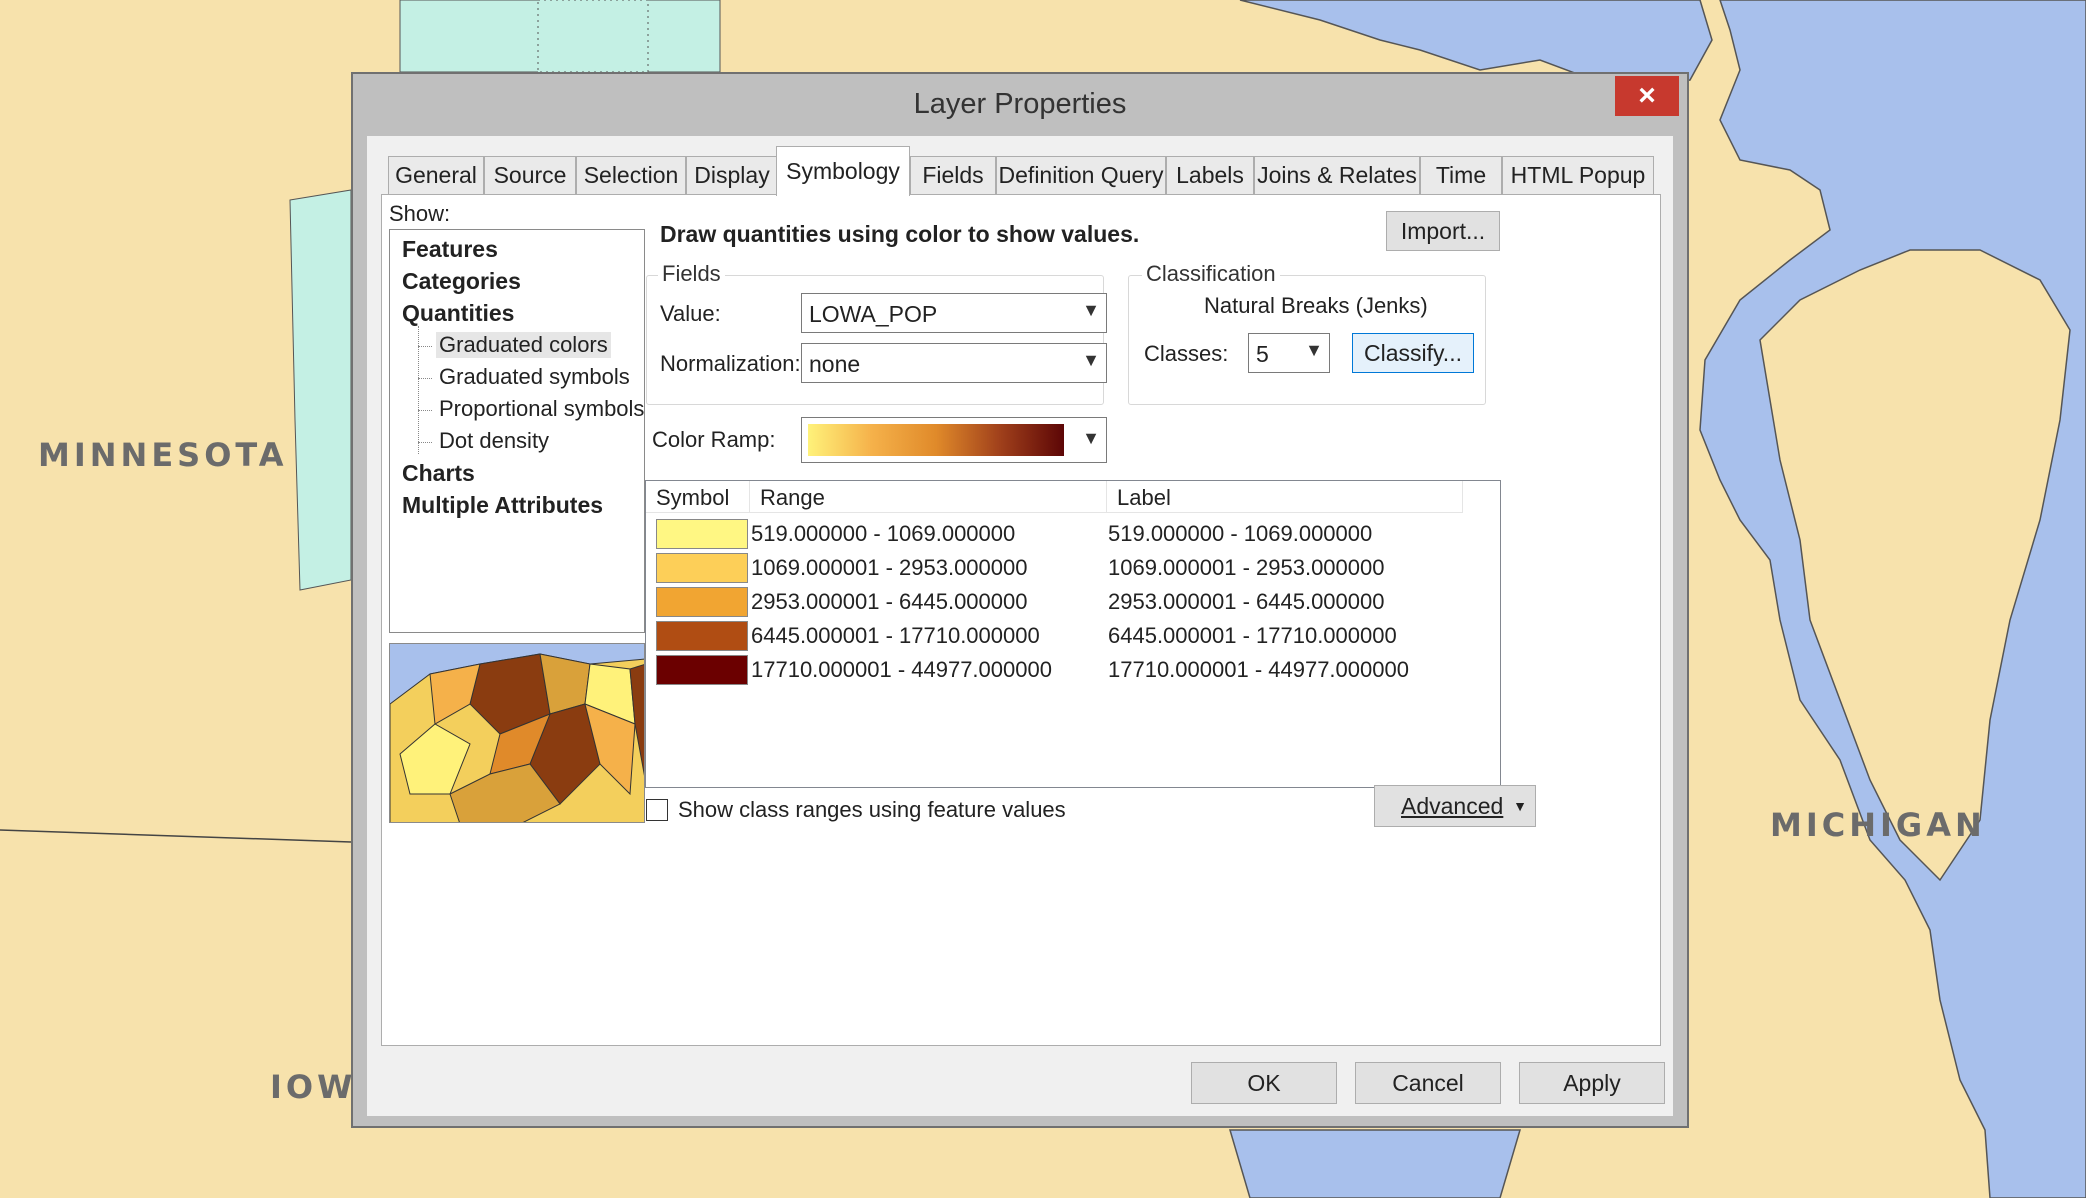 This screenshot has width=2086, height=1198. What do you see at coordinates (1452, 805) in the screenshot?
I see `advanced-label: Advanced` at bounding box center [1452, 805].